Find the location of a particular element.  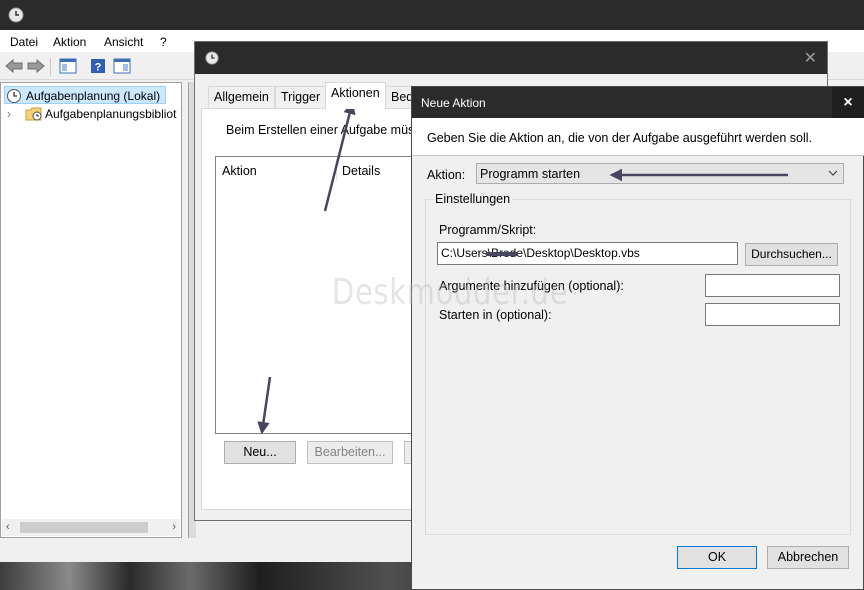

chevron-right-icon: › is located at coordinates (9, 114).